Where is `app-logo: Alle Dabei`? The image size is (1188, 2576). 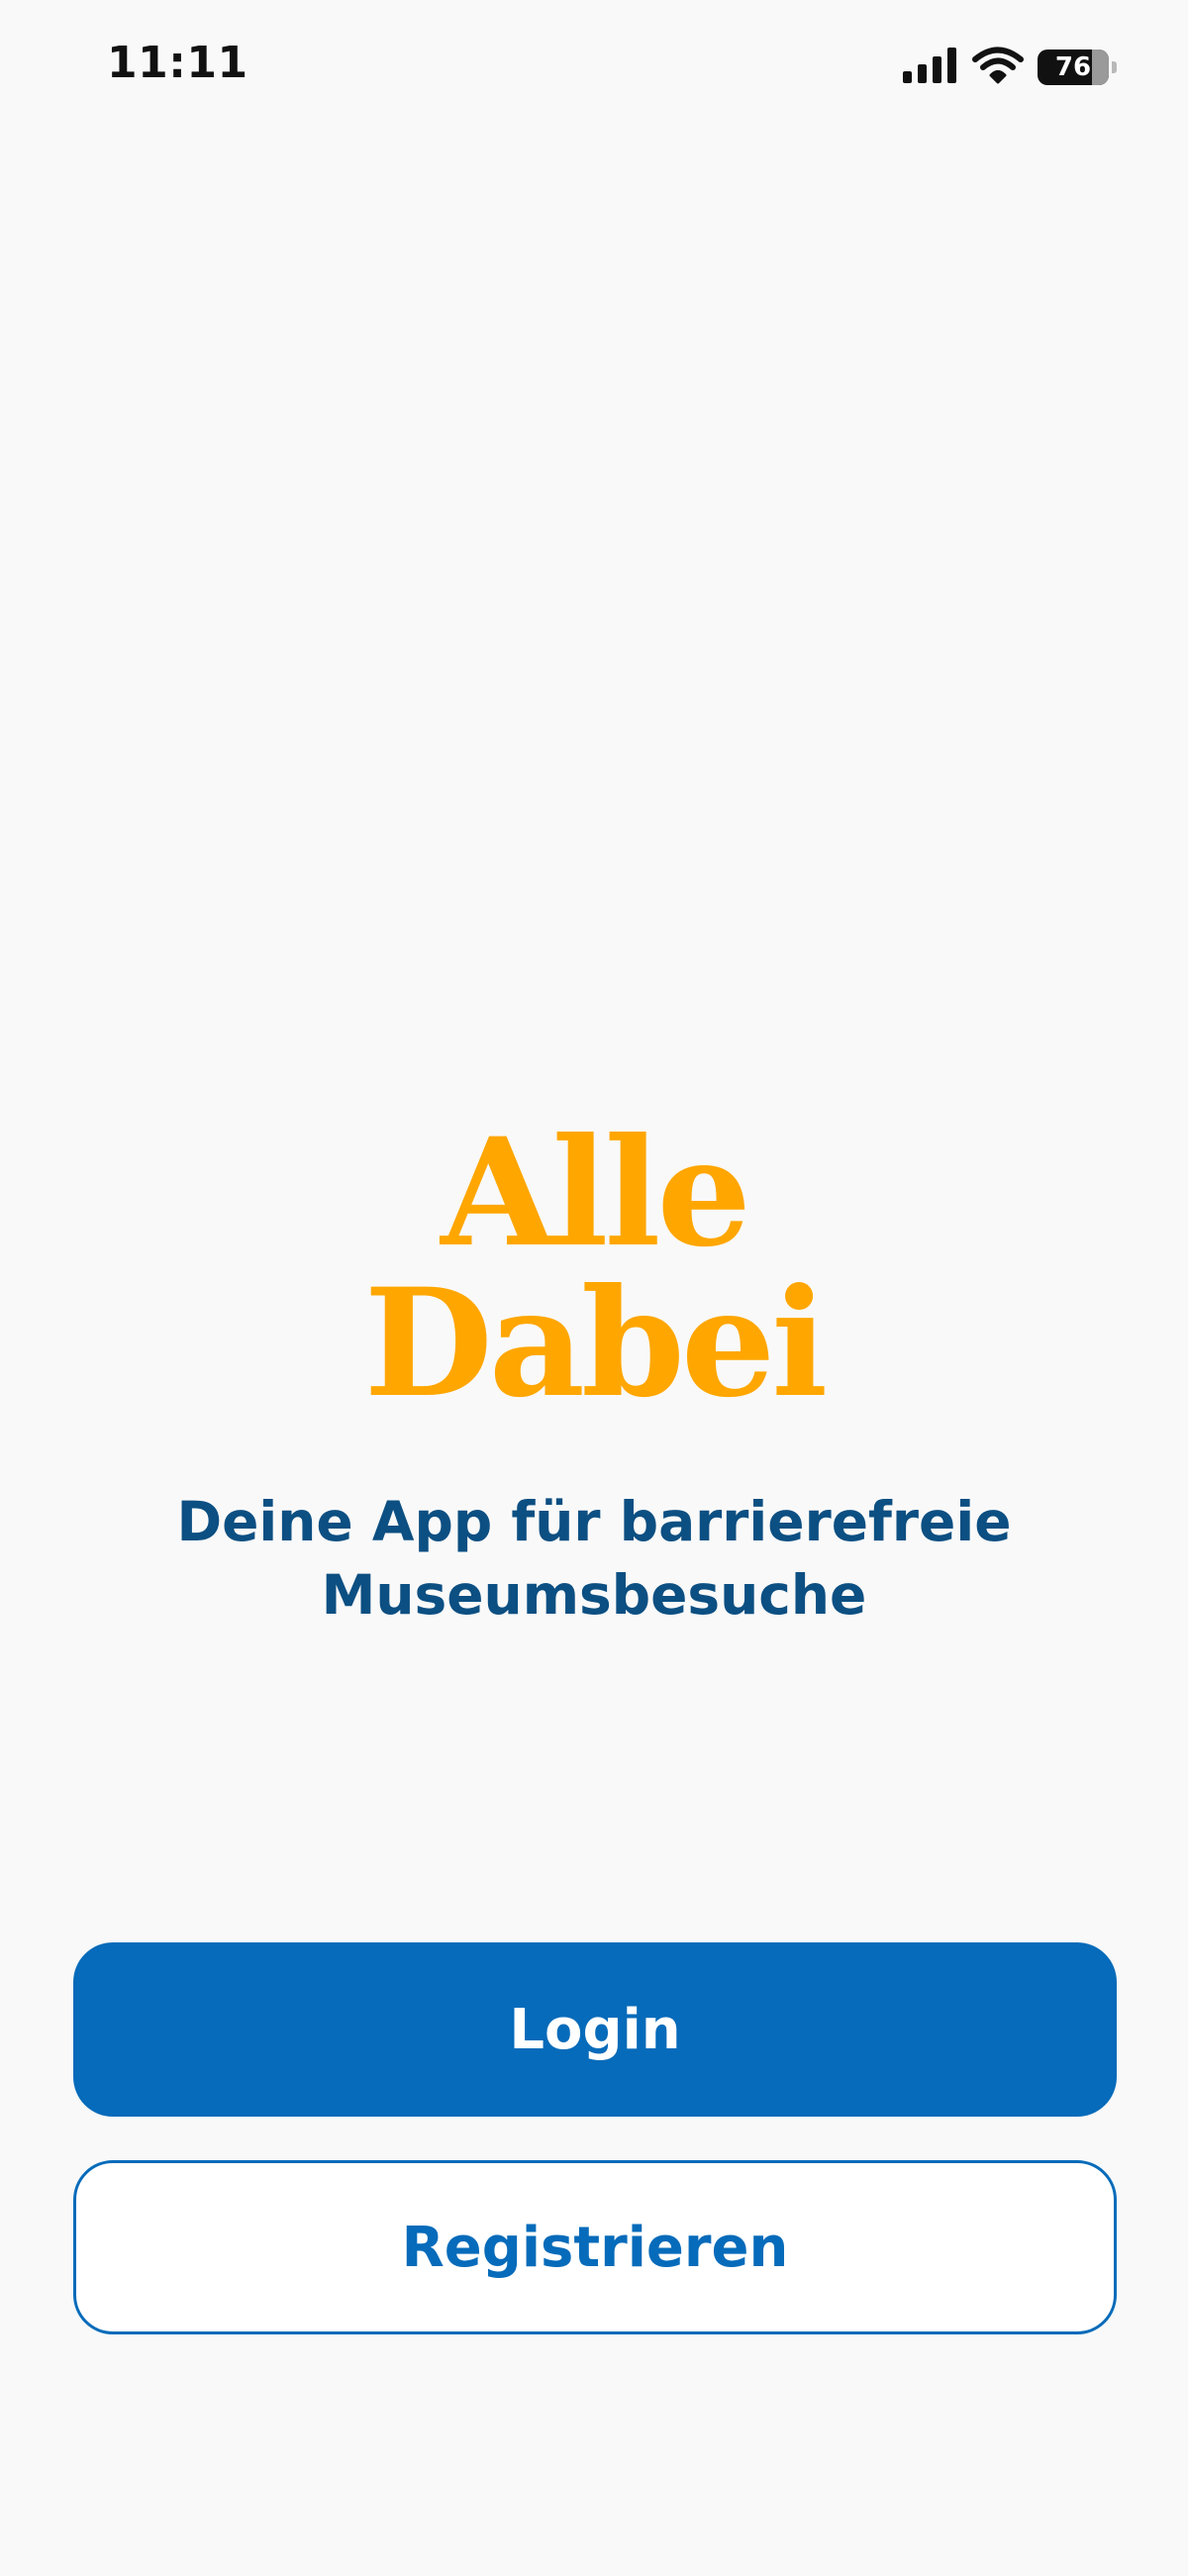 app-logo: Alle Dabei is located at coordinates (594, 1270).